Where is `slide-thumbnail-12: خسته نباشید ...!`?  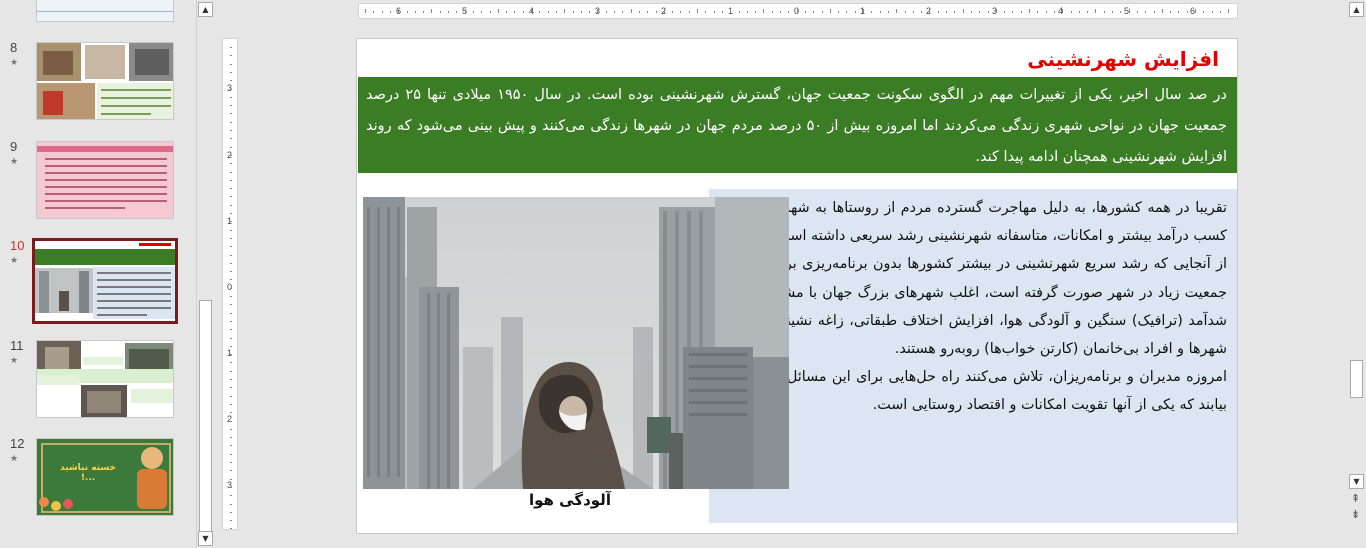
slide-thumbnail-12: خسته نباشید ...! is located at coordinates (105, 477).